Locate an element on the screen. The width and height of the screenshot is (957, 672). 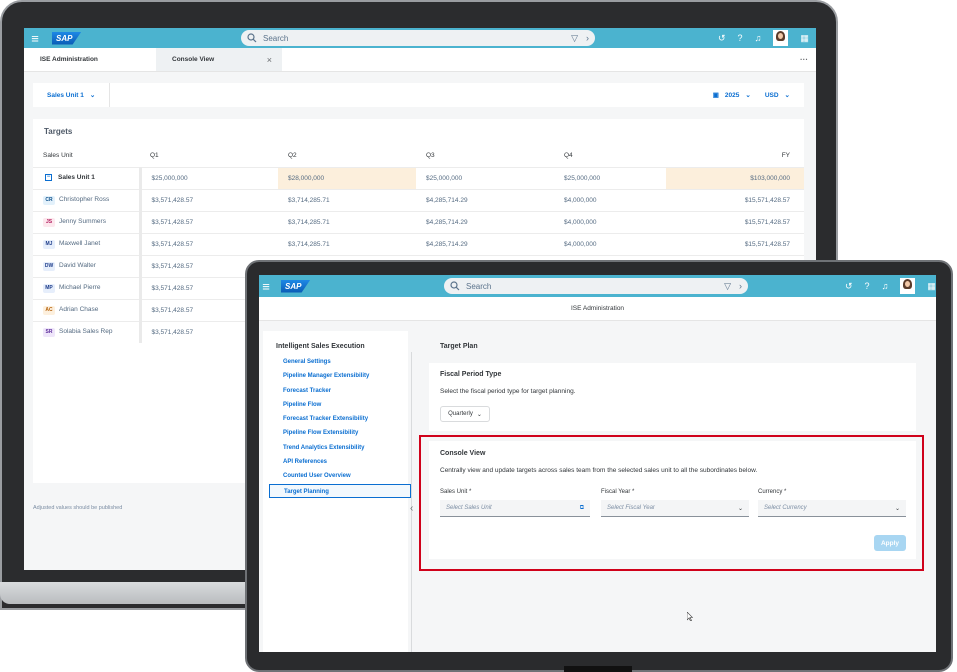
row-name-cell: AC Adrian Chase is located at coordinates (87, 309).